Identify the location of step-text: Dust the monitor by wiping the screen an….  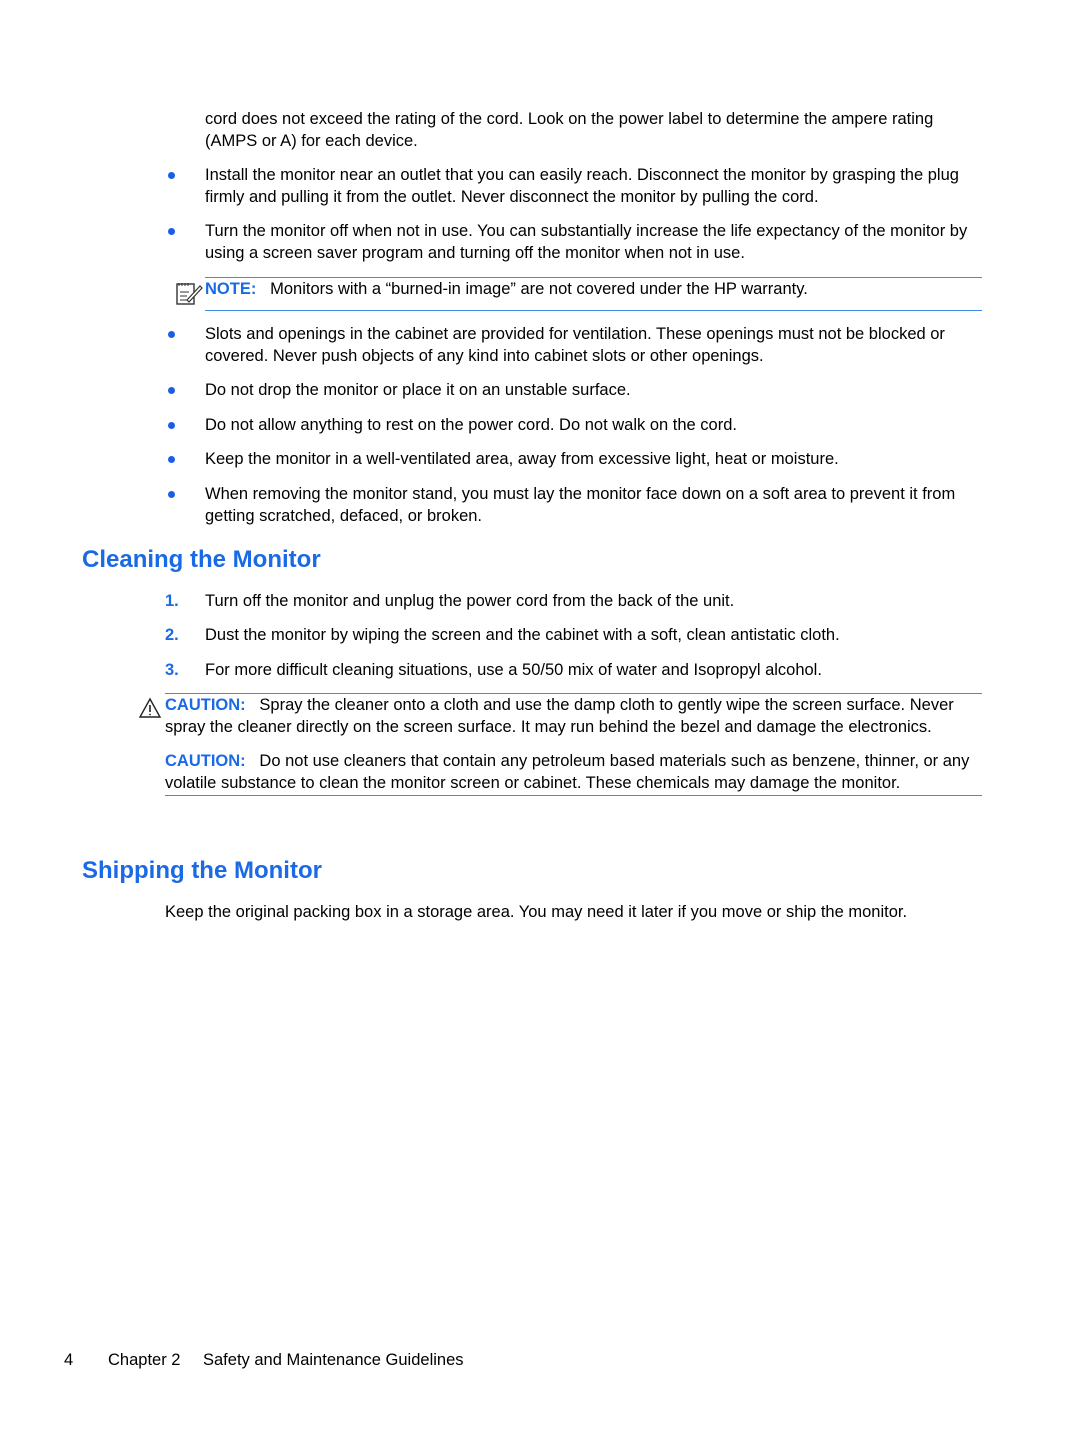
(522, 635).